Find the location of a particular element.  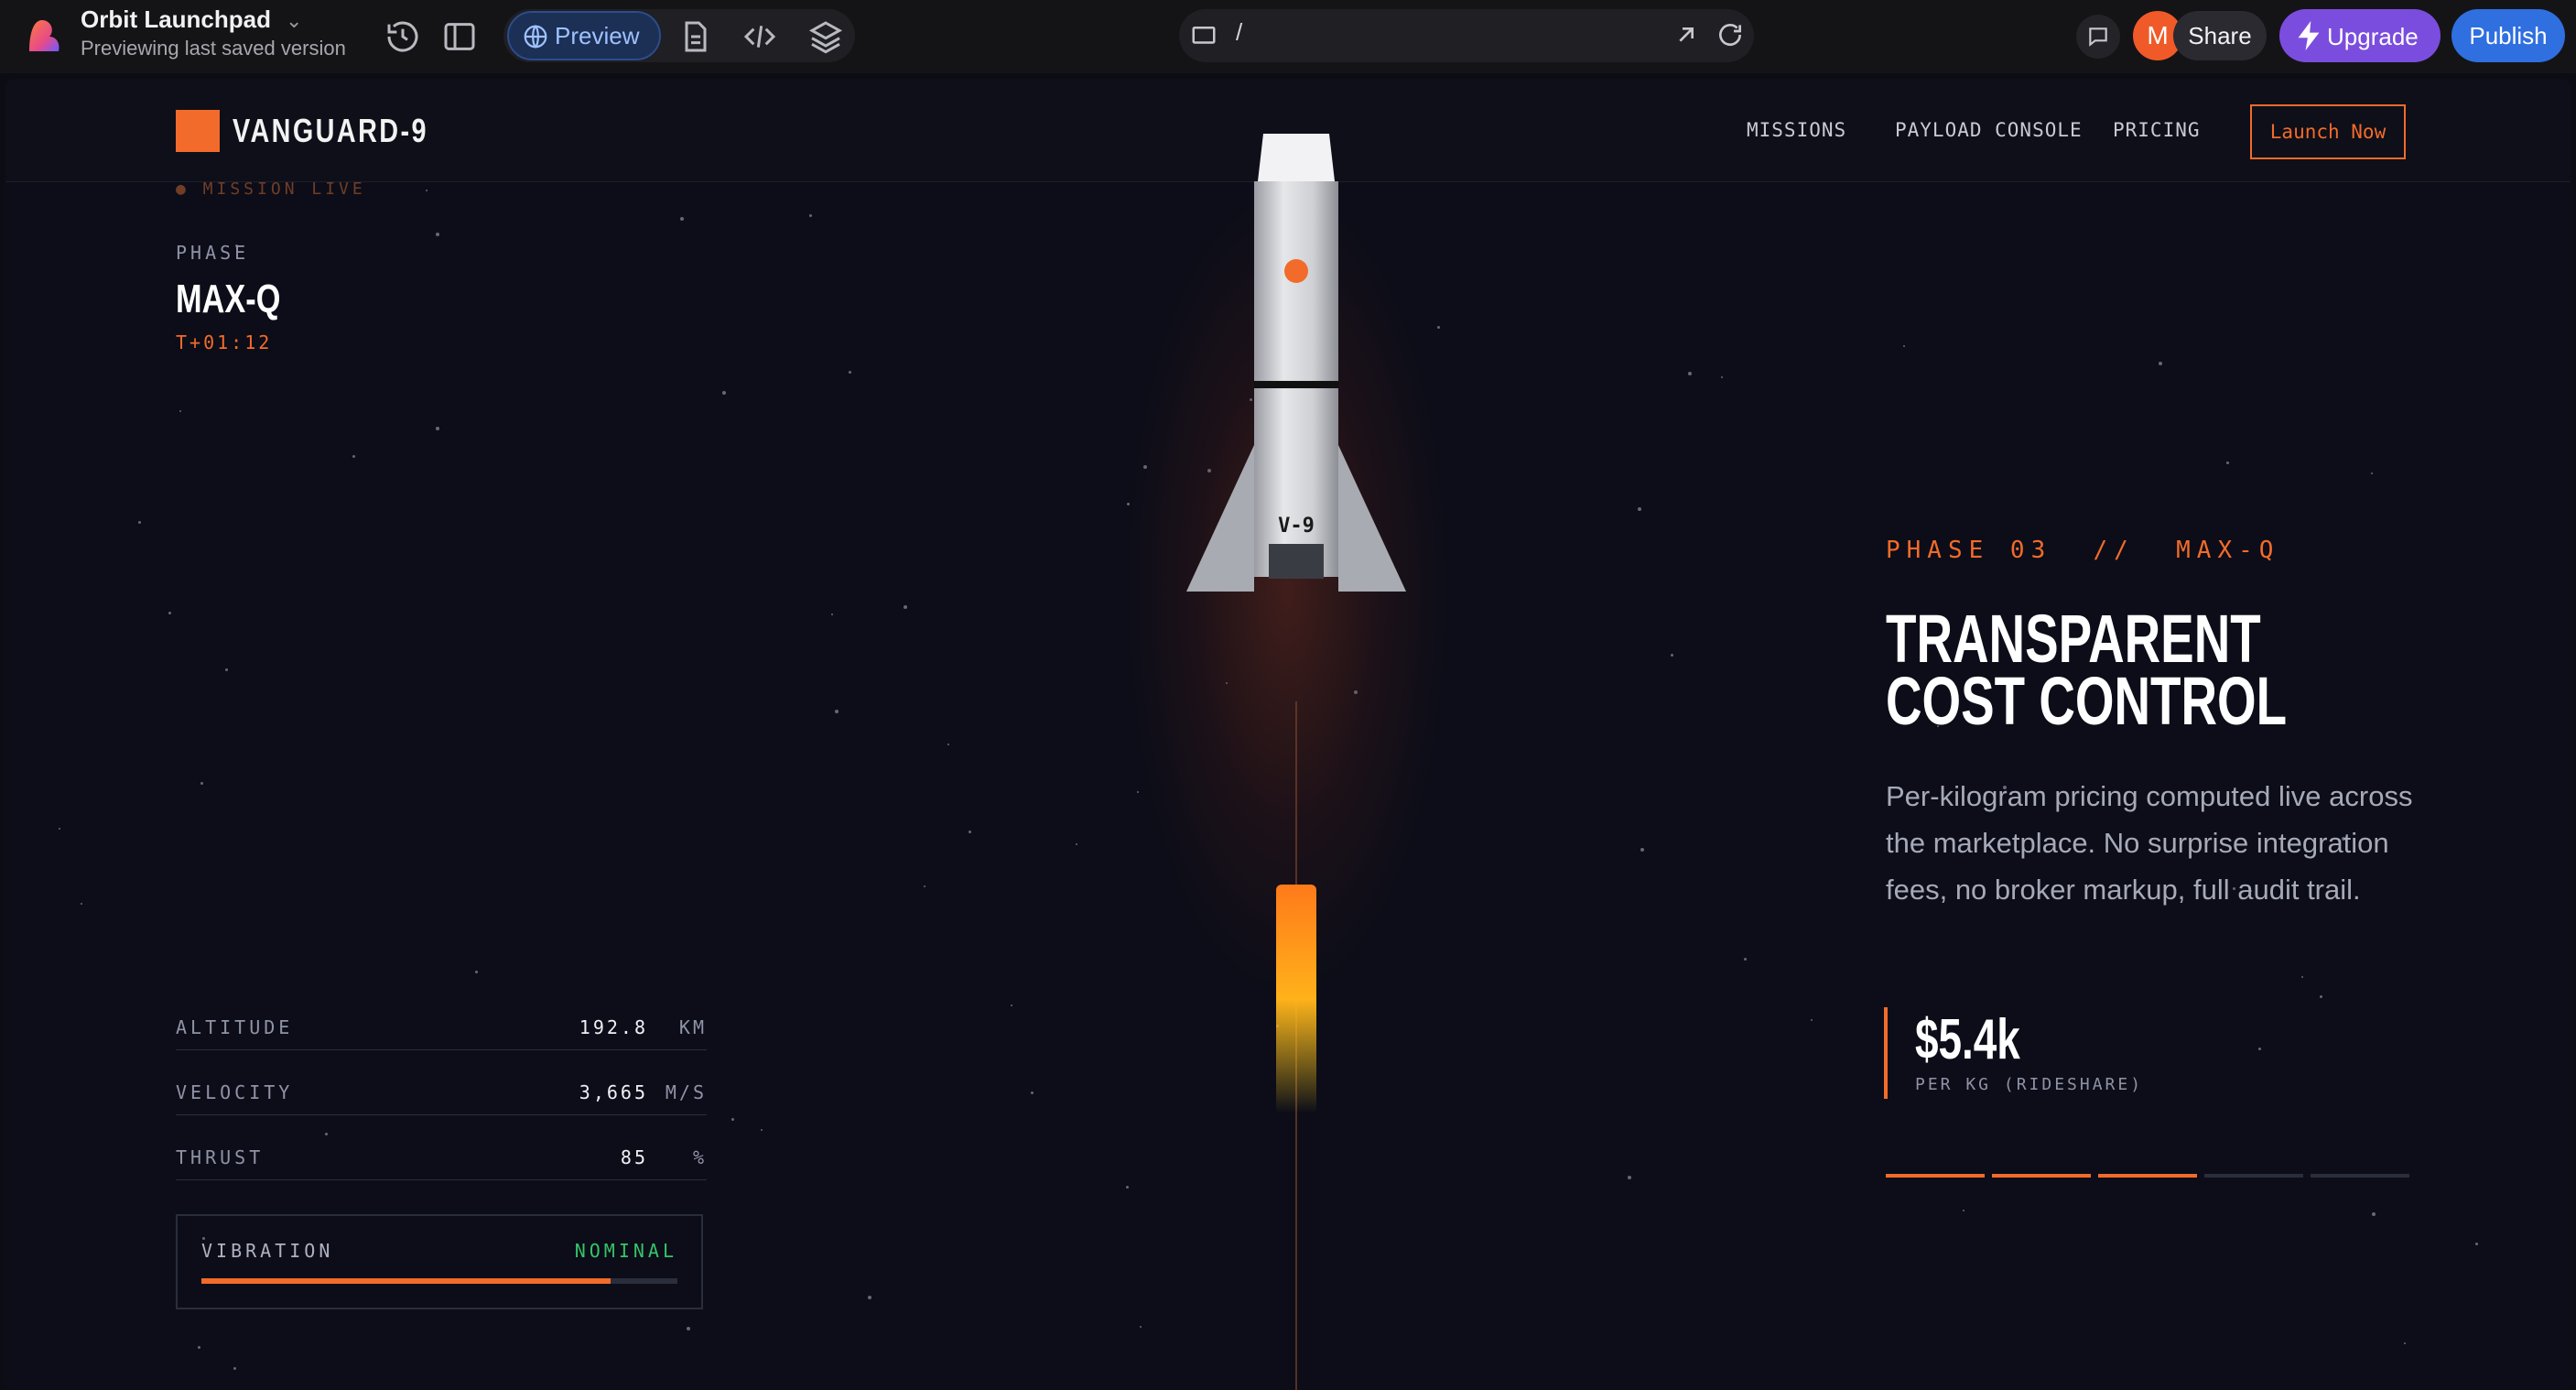

url-bar is located at coordinates (1467, 35).